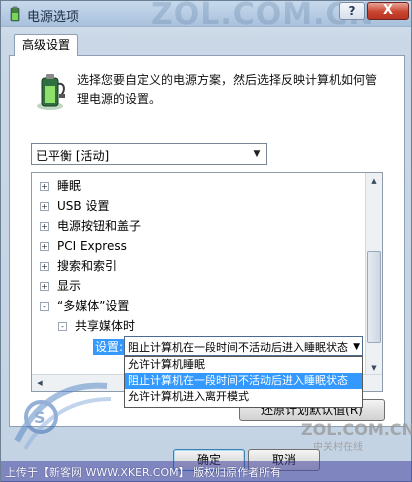 Image resolution: width=412 pixels, height=482 pixels. I want to click on window-title: 电源选项, so click(53, 17).